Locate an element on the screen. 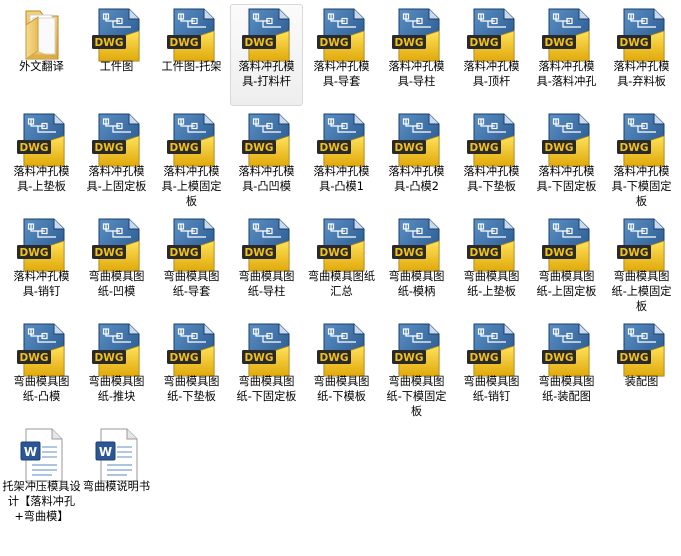  file-label: 弯曲模具图纸-下模固定板 is located at coordinates (416, 396).